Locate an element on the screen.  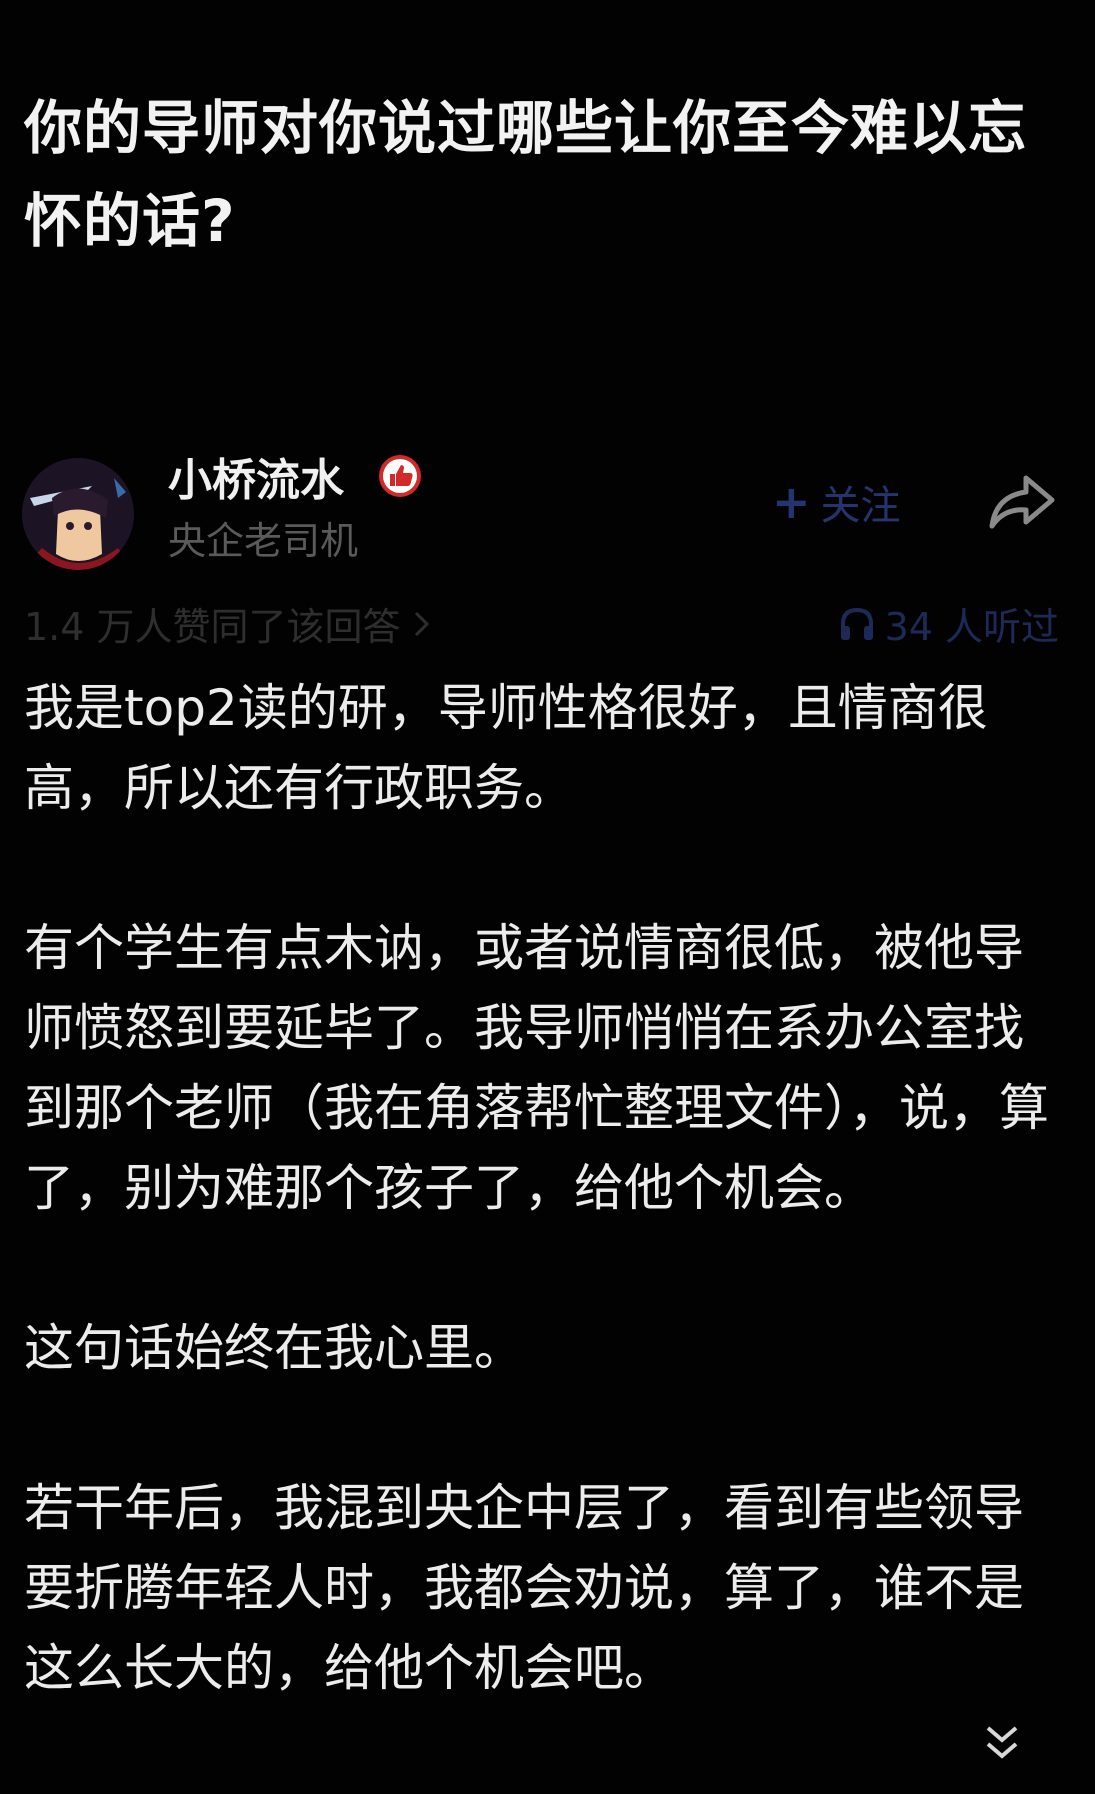
headphones-icon is located at coordinates (856, 623).